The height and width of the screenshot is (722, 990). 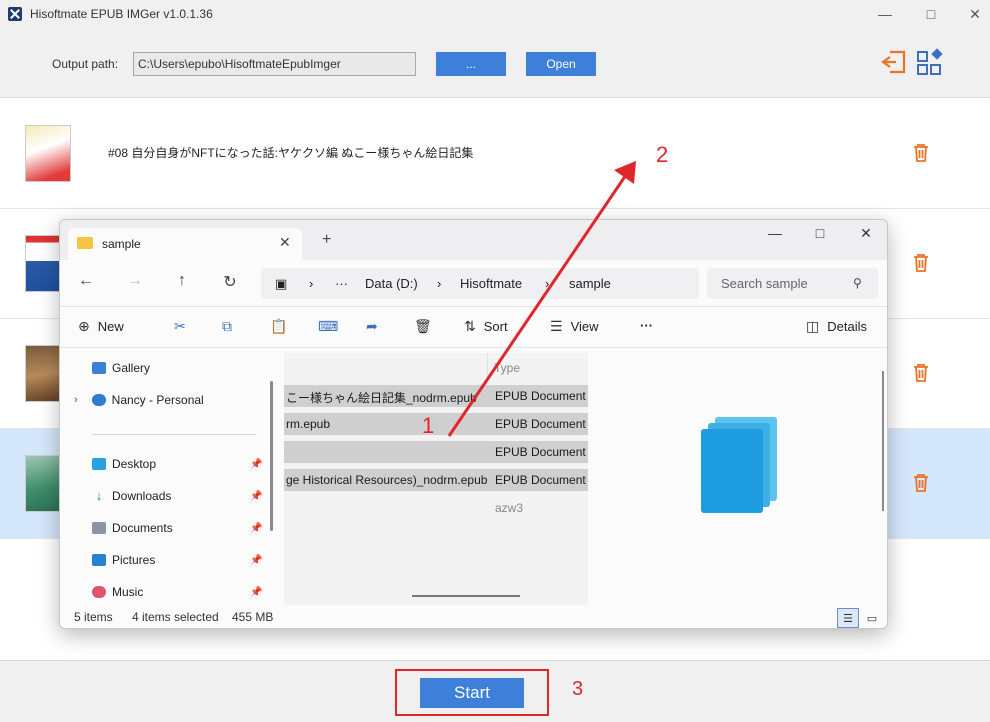 I want to click on refresh-icon: ↻, so click(x=230, y=282).